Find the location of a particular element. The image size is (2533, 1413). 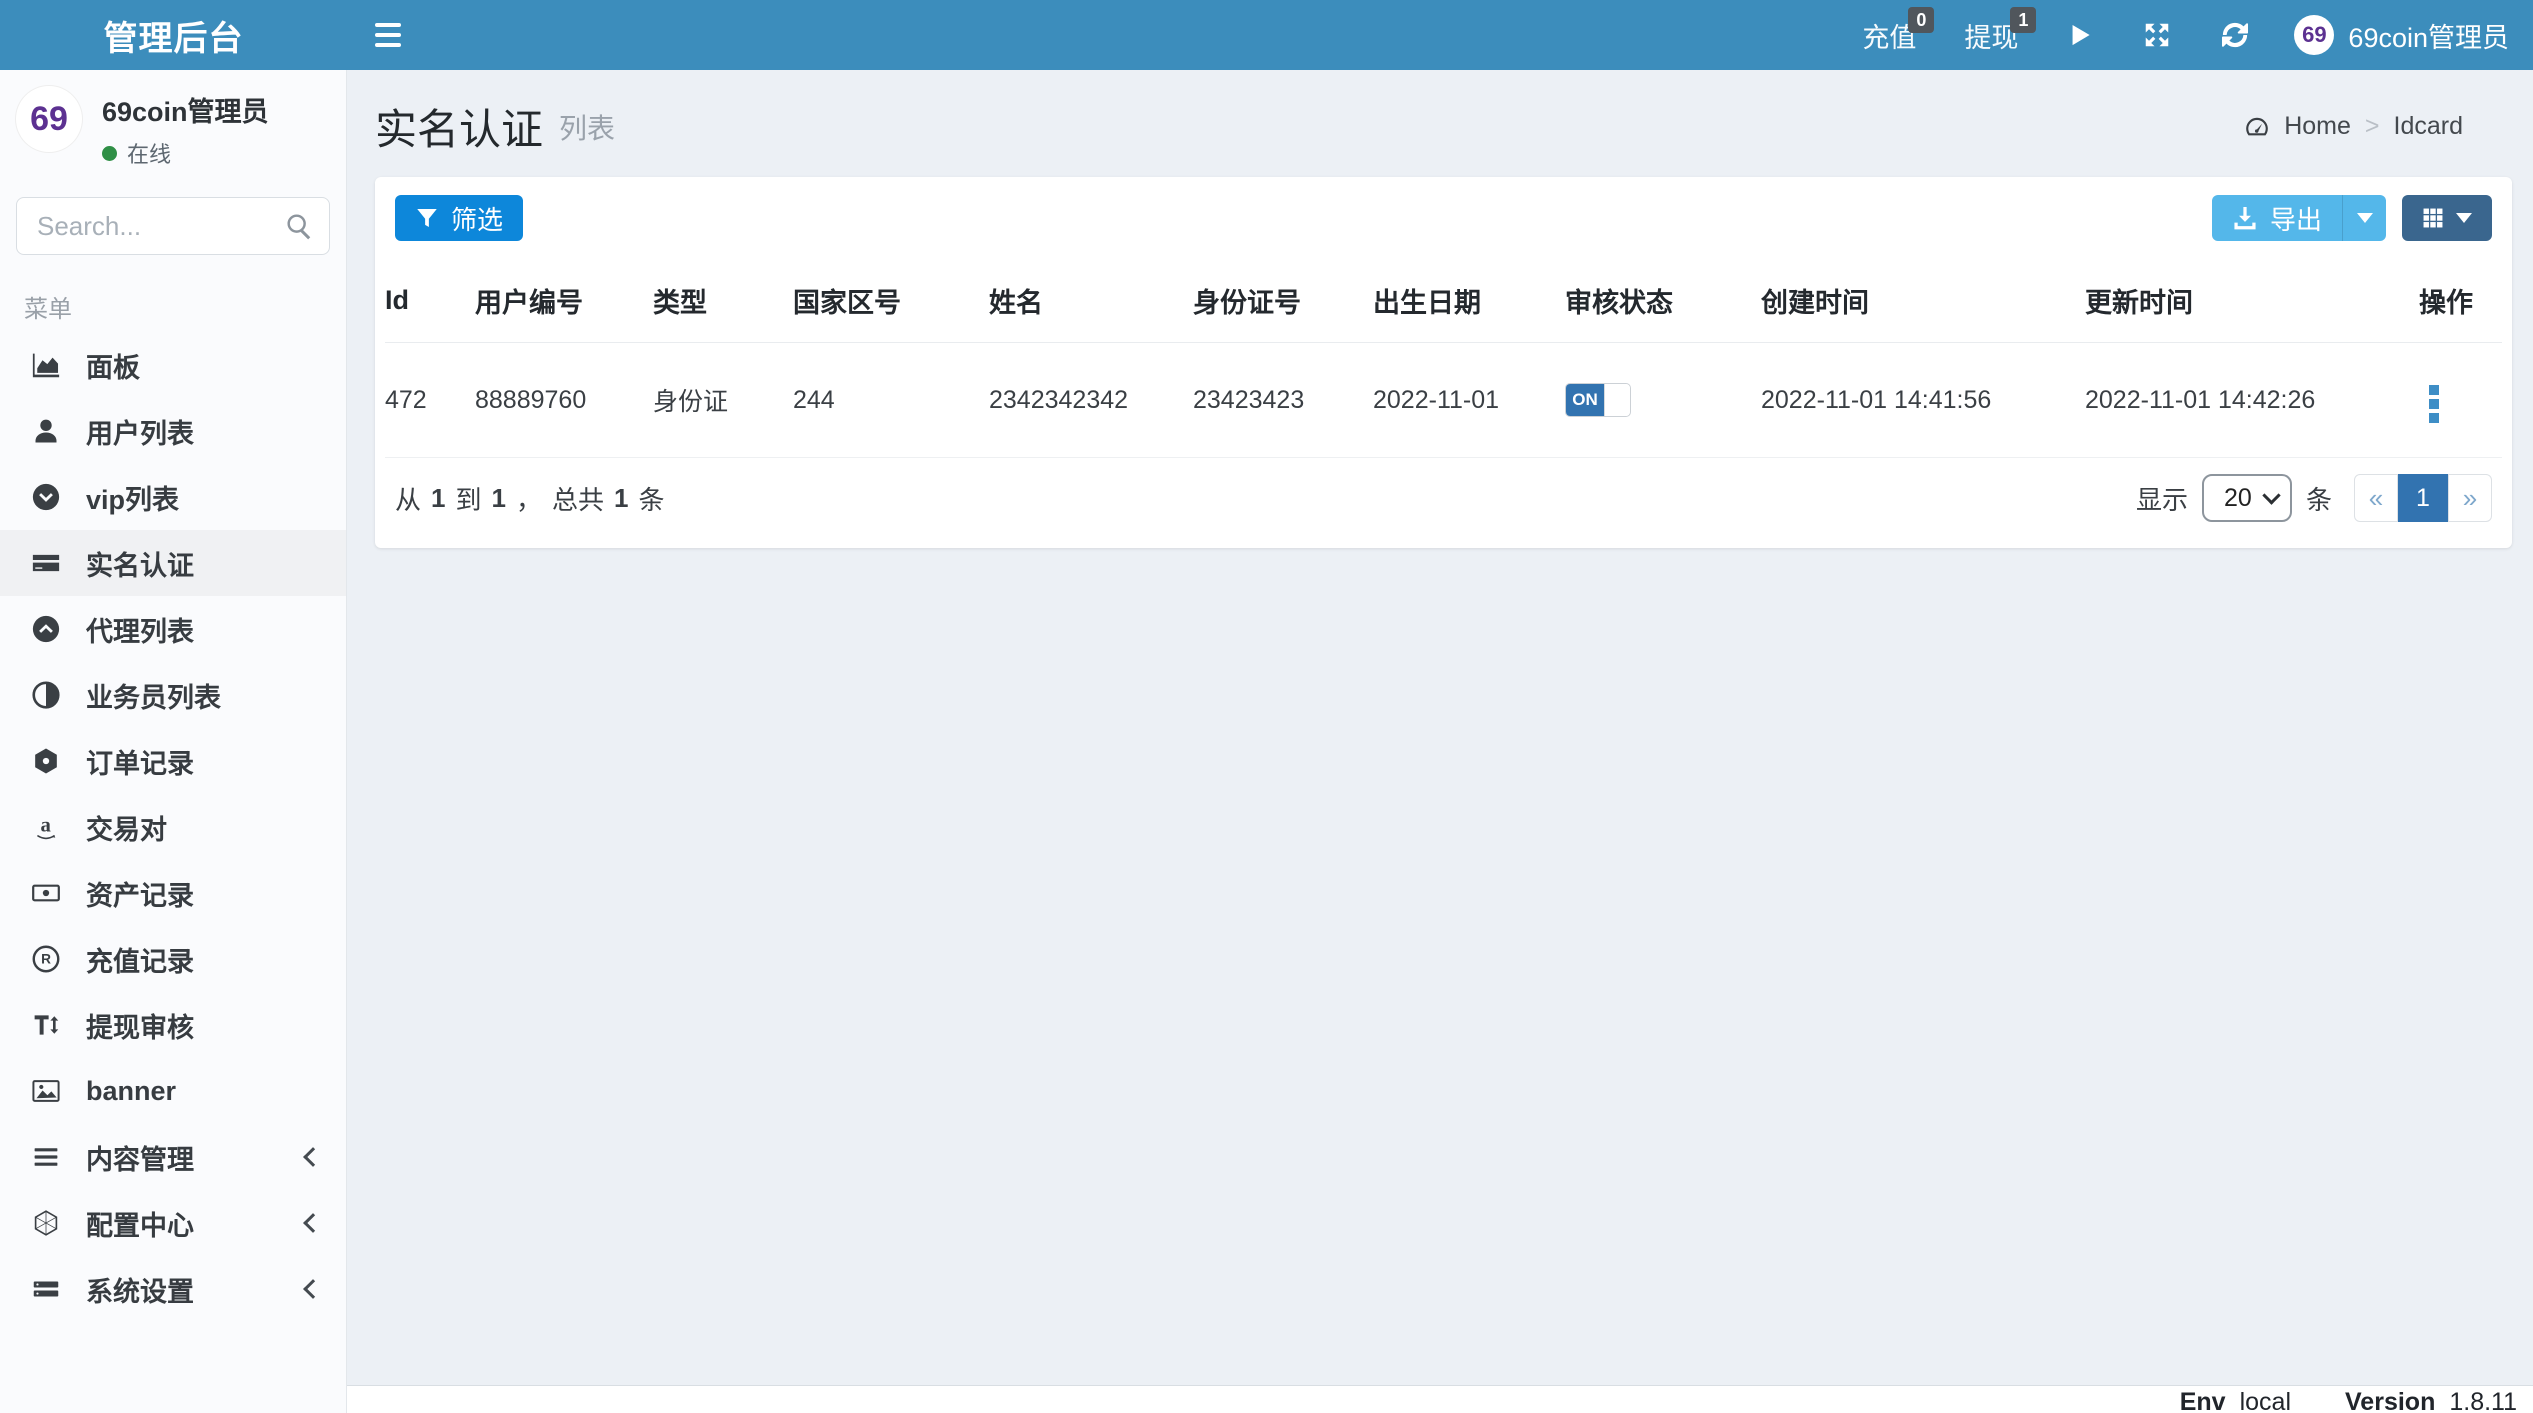

sidebar-item-config: 配置中心 is located at coordinates (173, 1223).